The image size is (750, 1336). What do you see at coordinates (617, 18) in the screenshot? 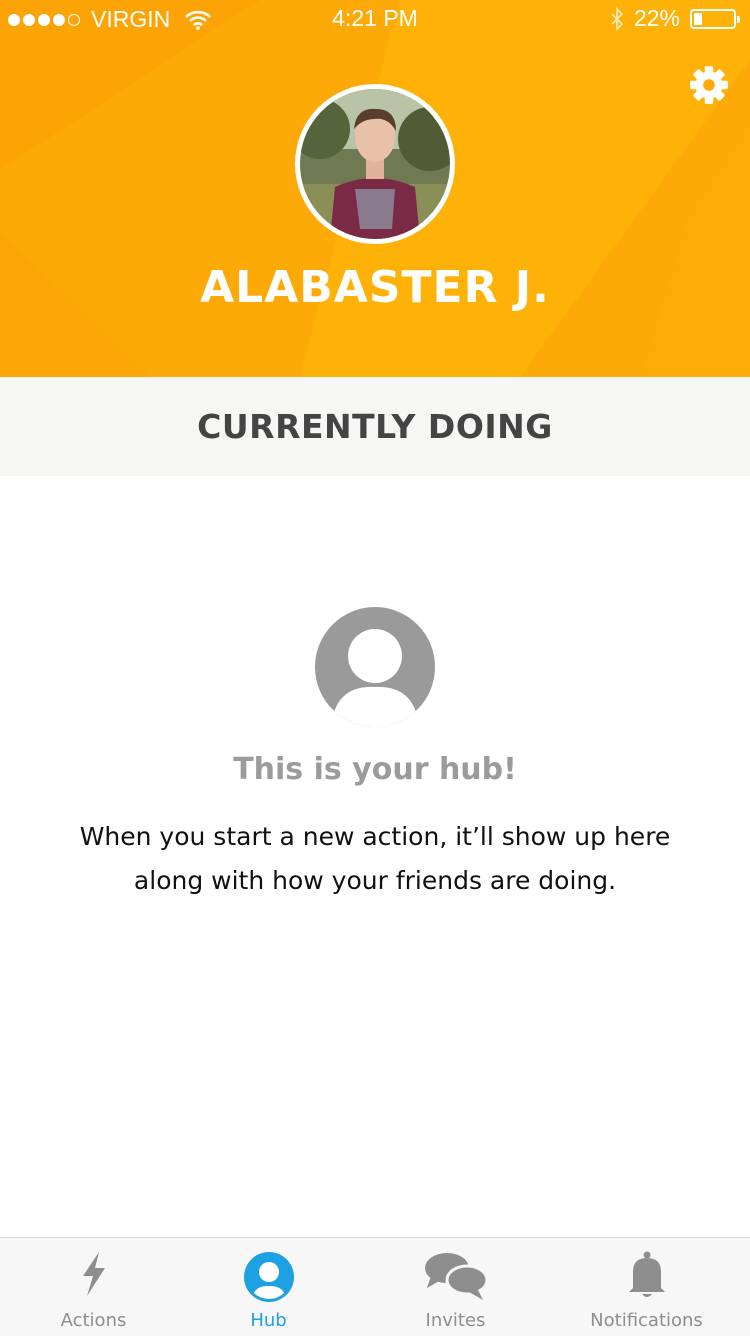
I see `bluetooth-icon` at bounding box center [617, 18].